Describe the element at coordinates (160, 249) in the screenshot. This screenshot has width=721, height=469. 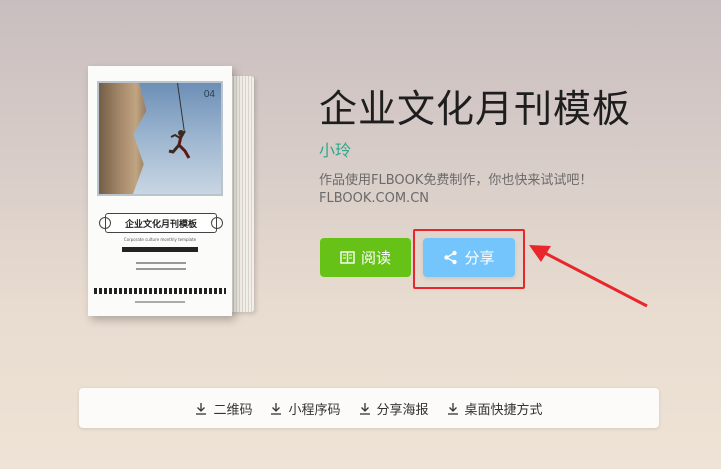
I see `cover-black-bar` at that location.